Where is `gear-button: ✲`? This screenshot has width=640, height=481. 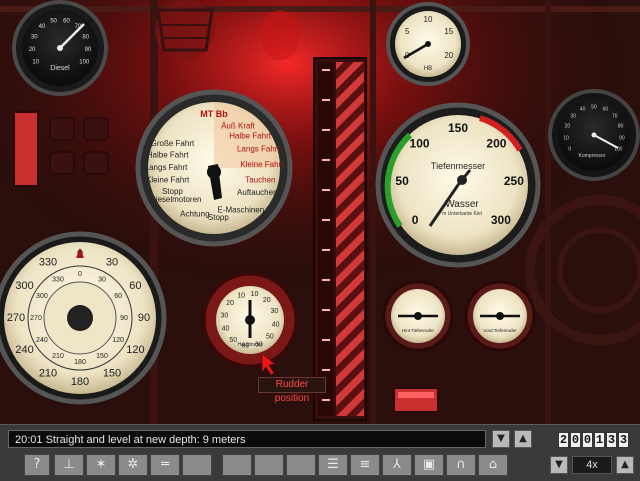
gear-button: ✲ is located at coordinates (133, 465).